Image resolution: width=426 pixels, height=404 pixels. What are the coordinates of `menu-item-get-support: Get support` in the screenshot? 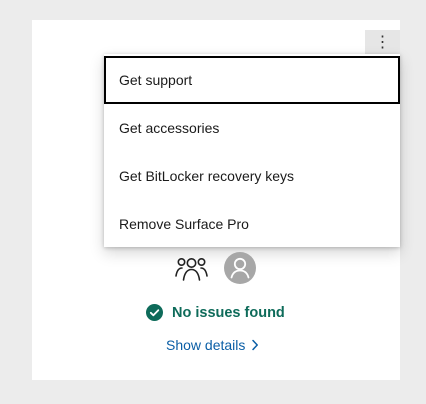 It's located at (252, 80).